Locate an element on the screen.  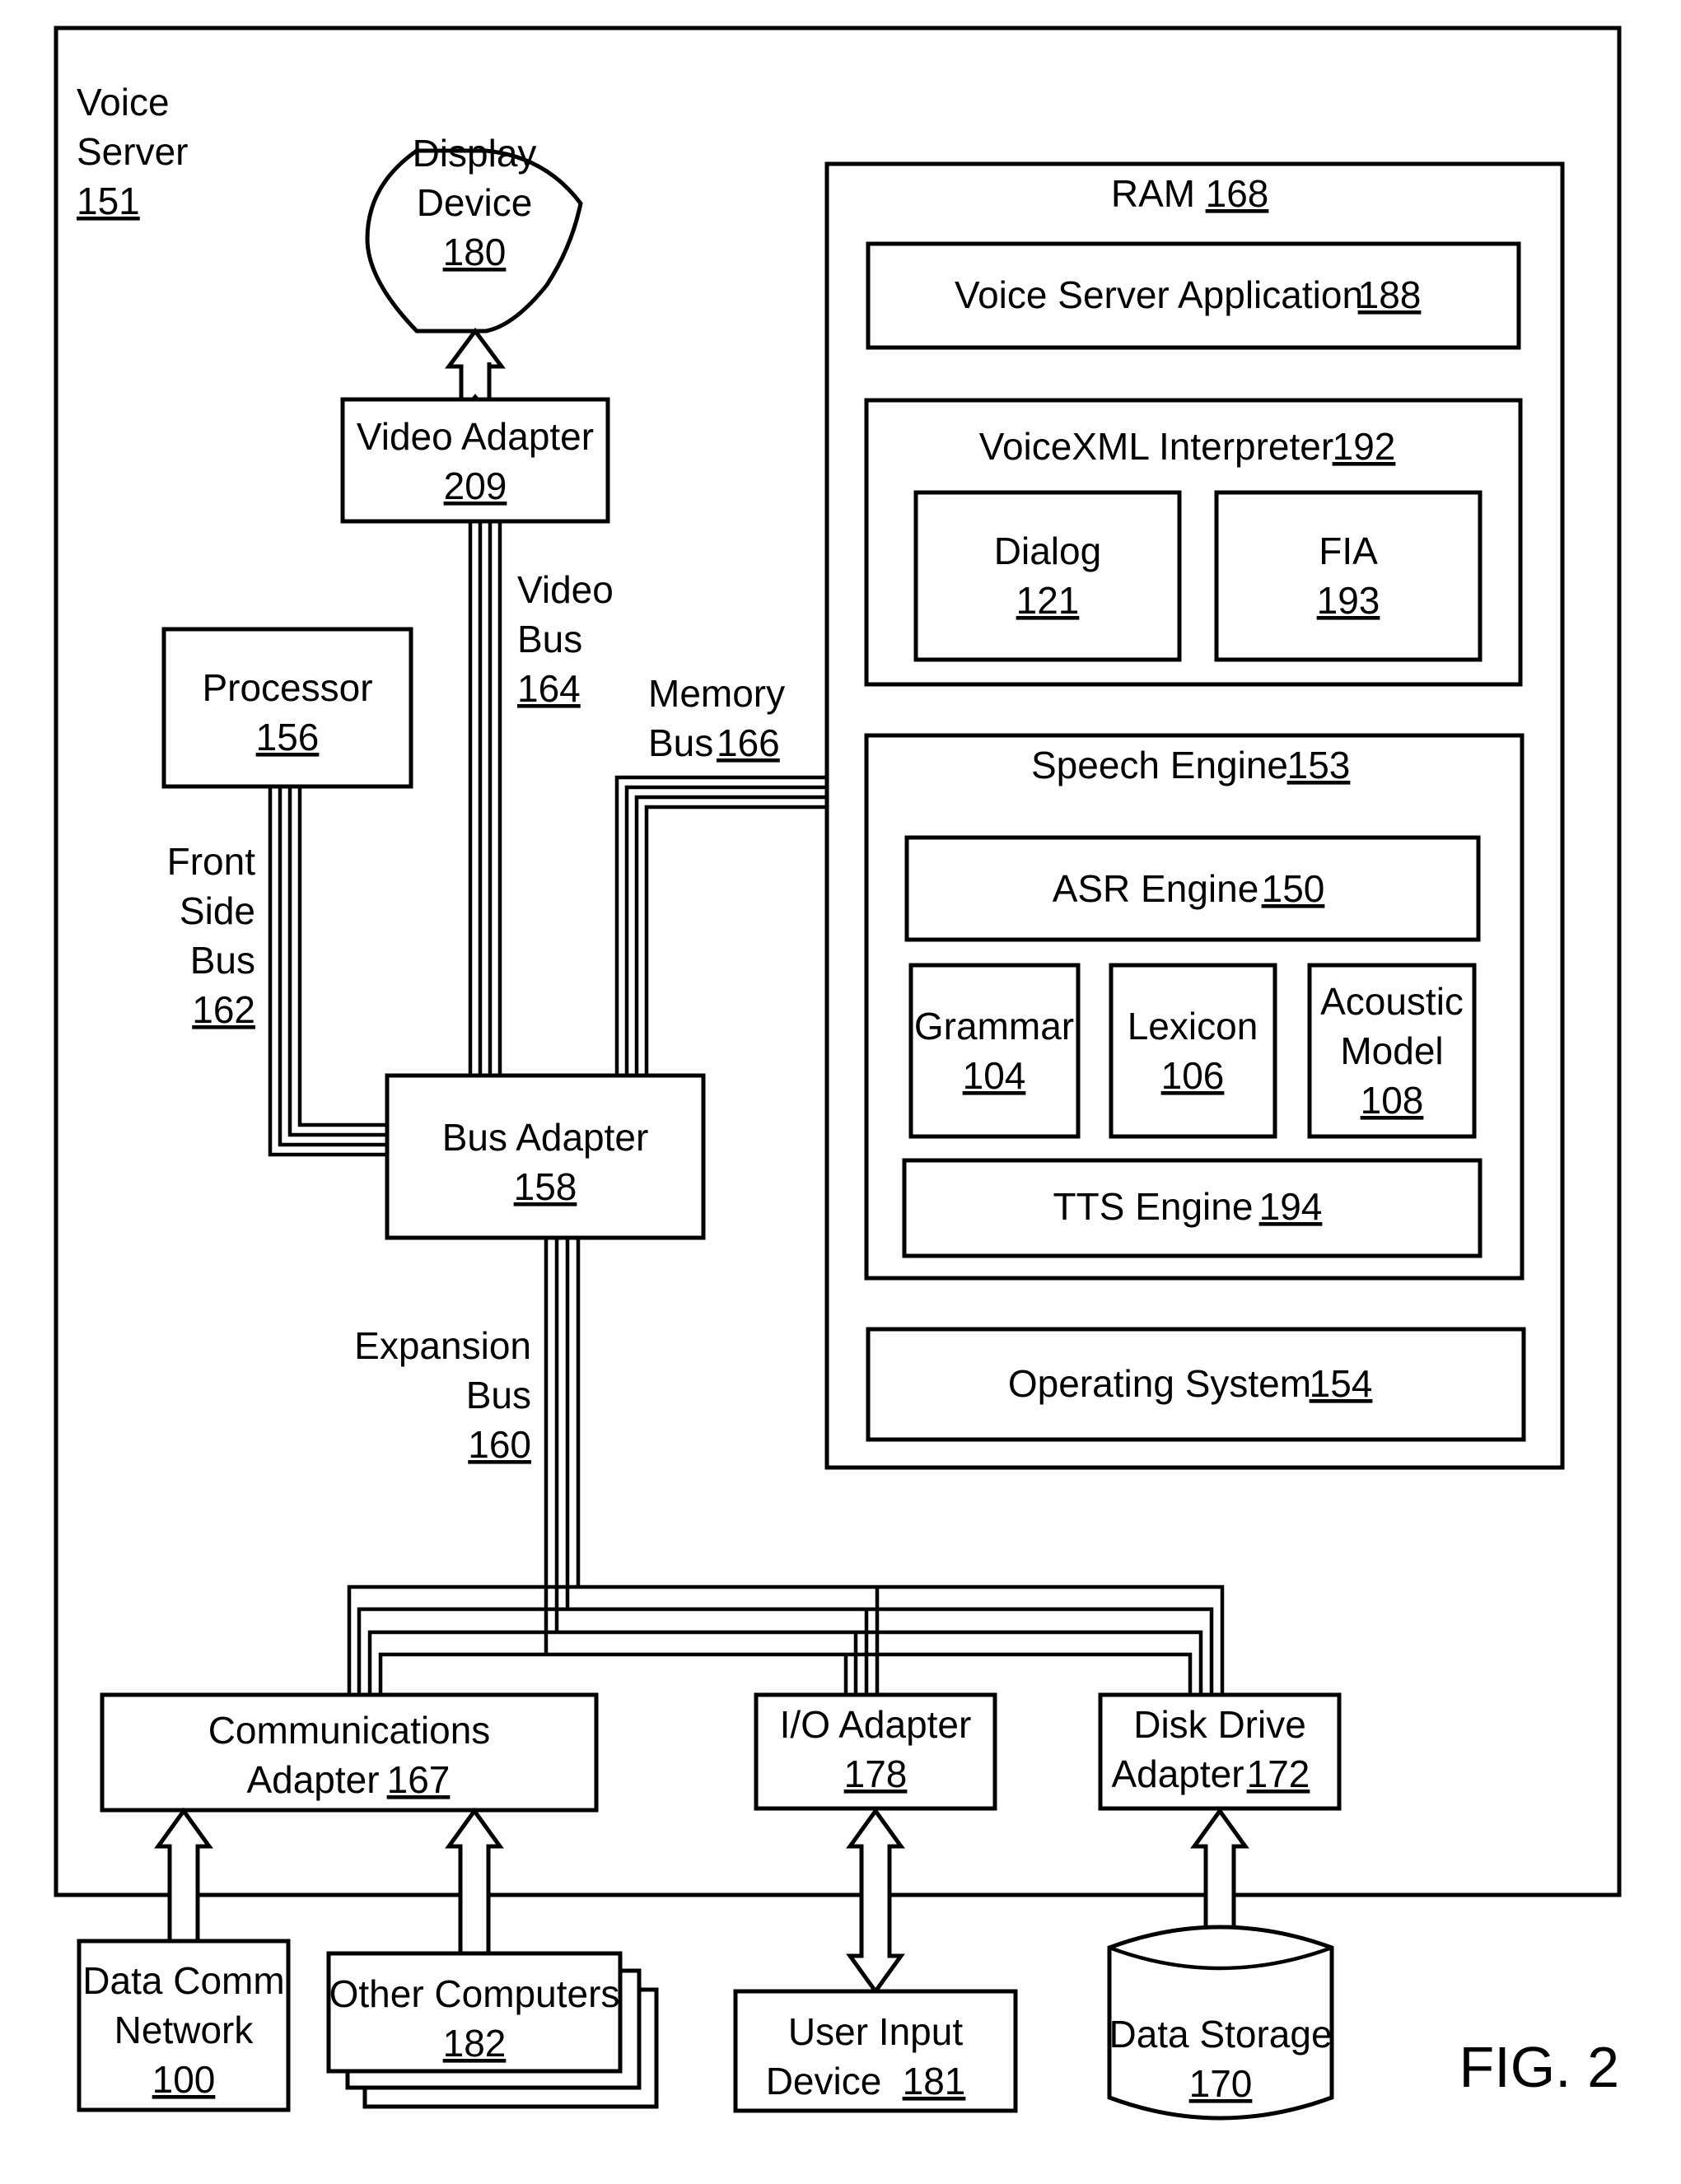
svg-text: Server is located at coordinates (132, 151).